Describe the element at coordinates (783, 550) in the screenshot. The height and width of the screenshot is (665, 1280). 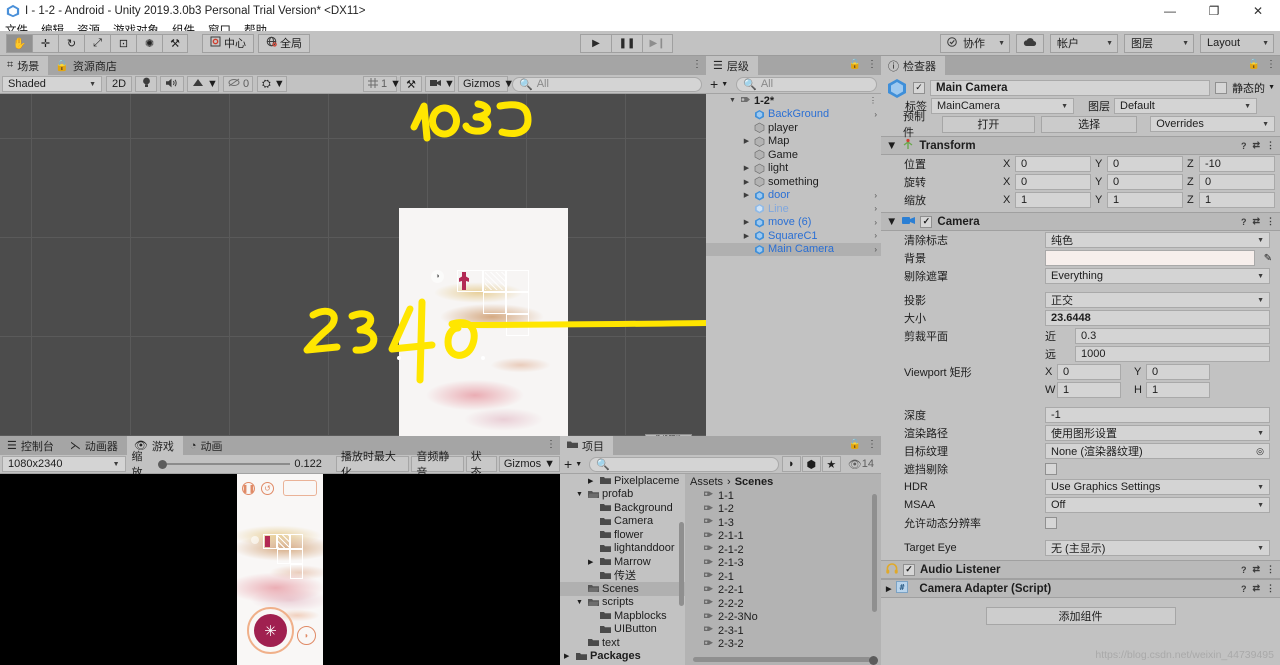
I see `asset-item-2-1-2: 2-1-2` at that location.